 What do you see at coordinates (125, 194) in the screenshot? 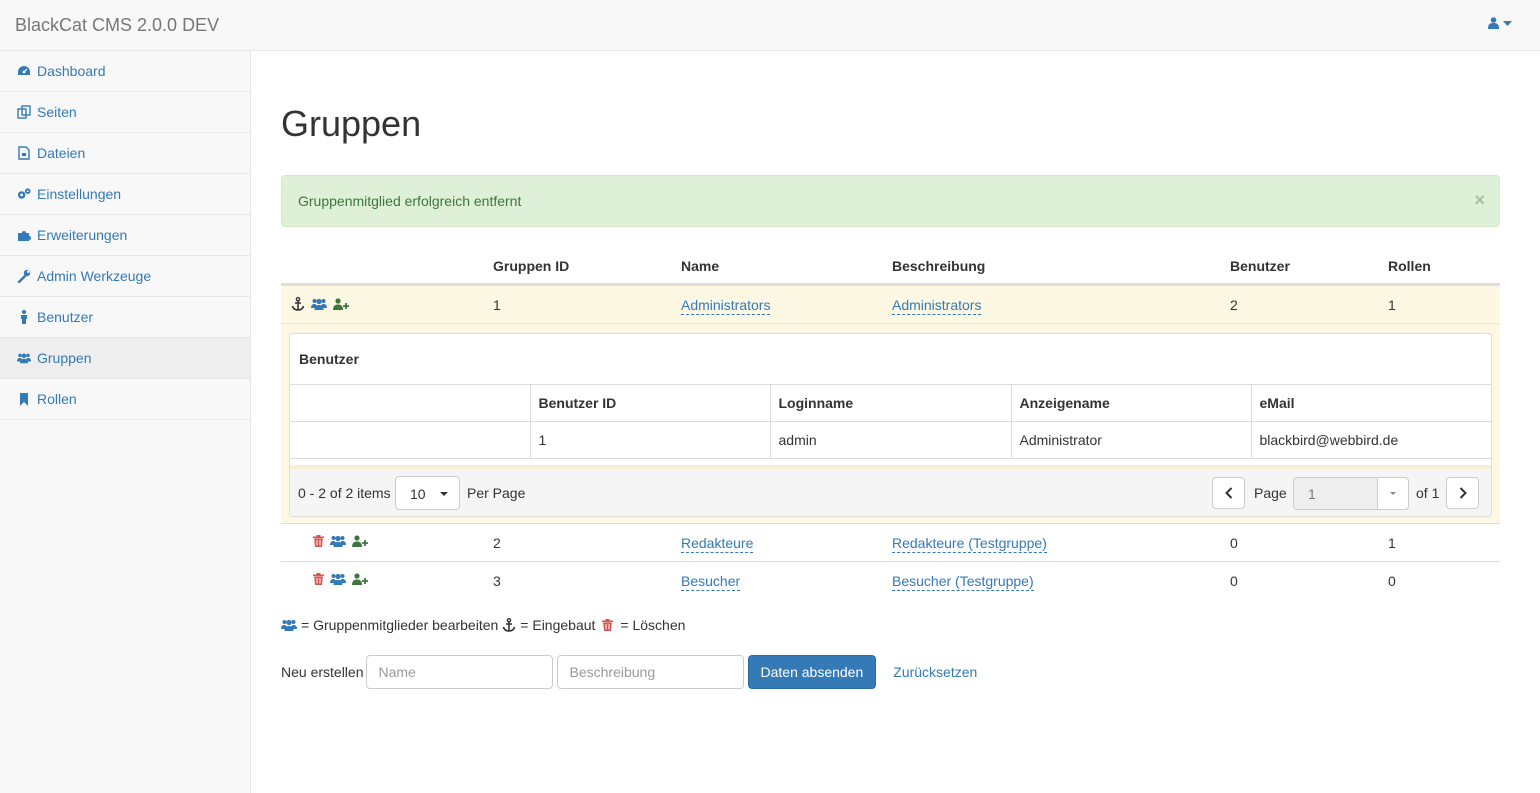
I see `sidebar-item-einstellungen: Einstellungen` at bounding box center [125, 194].